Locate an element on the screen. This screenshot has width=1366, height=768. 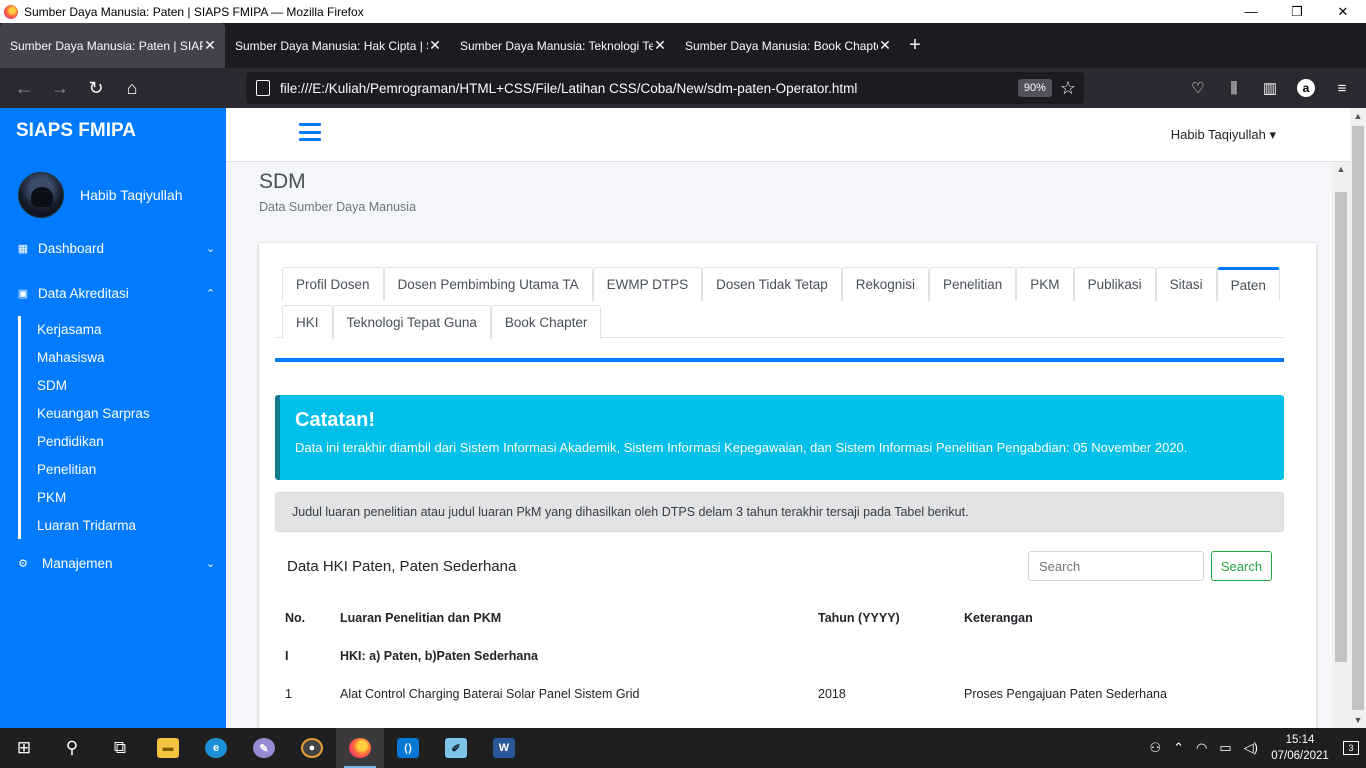
word-icon: W is located at coordinates (504, 748).